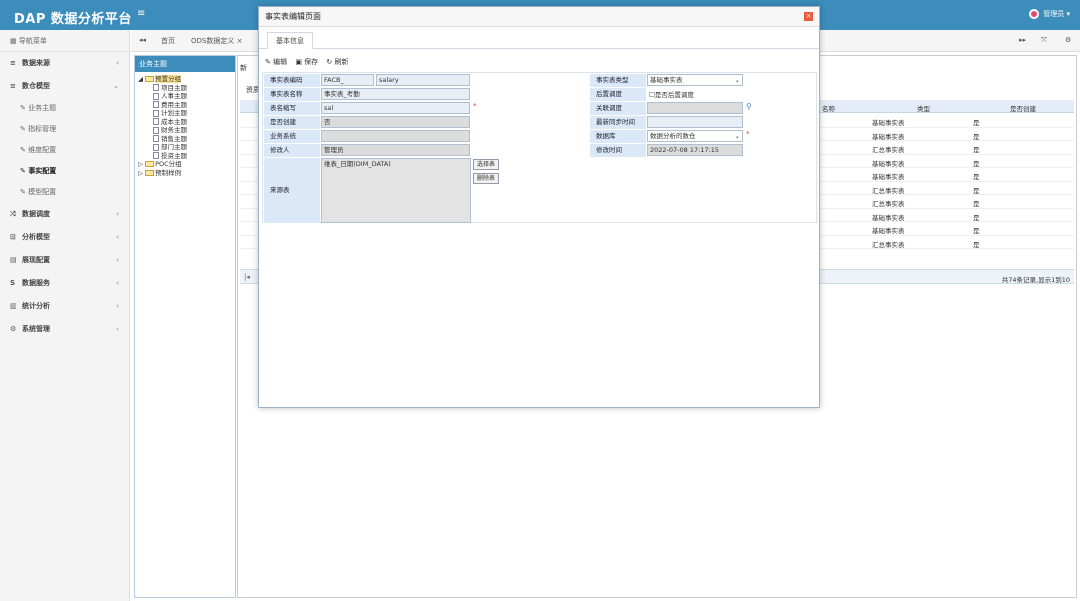 This screenshot has height=601, width=1080. What do you see at coordinates (1022, 40) in the screenshot?
I see `tab-scroll-right-icon: ▸▸` at bounding box center [1022, 40].